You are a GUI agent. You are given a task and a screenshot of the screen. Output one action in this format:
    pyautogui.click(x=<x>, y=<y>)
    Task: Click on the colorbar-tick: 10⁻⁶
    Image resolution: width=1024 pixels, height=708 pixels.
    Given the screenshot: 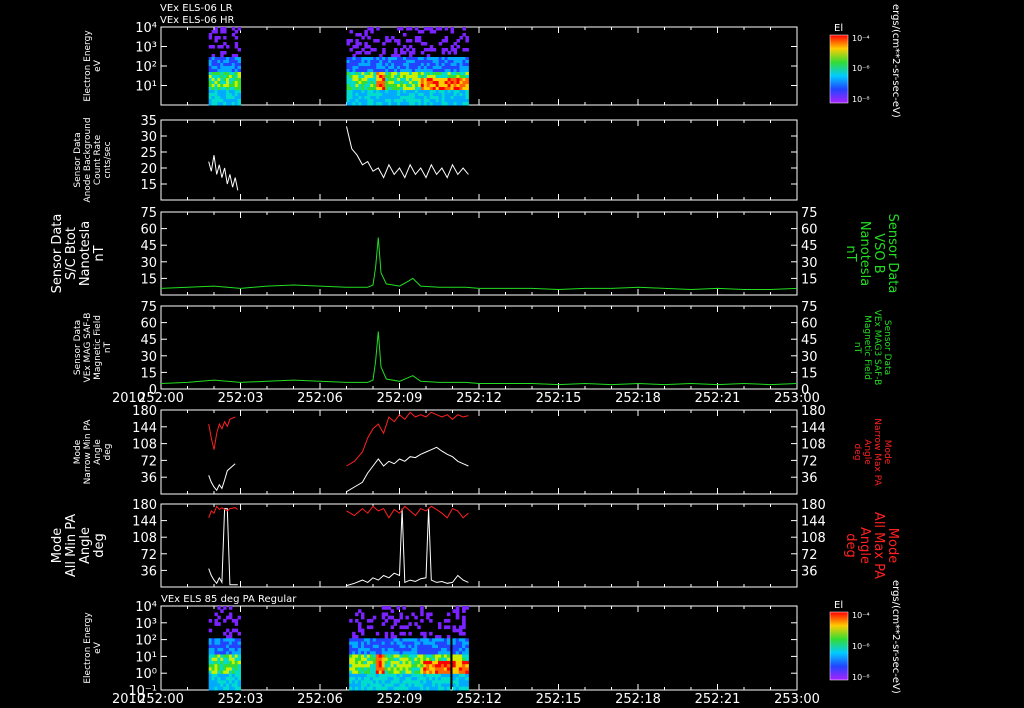 What is the action you would take?
    pyautogui.click(x=861, y=646)
    